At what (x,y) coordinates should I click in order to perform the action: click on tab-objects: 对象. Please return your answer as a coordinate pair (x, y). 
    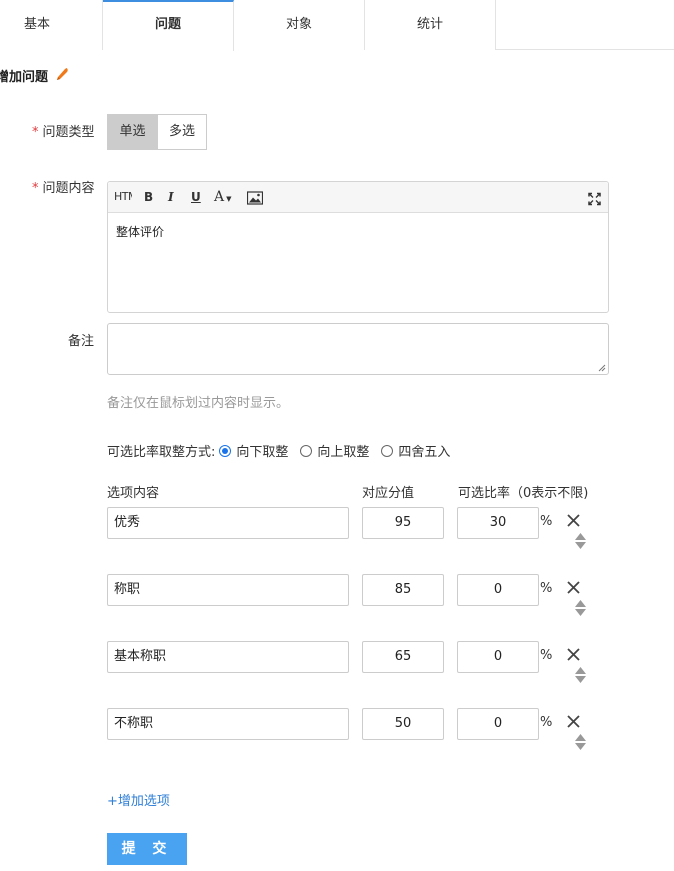
    Looking at the image, I should click on (299, 25).